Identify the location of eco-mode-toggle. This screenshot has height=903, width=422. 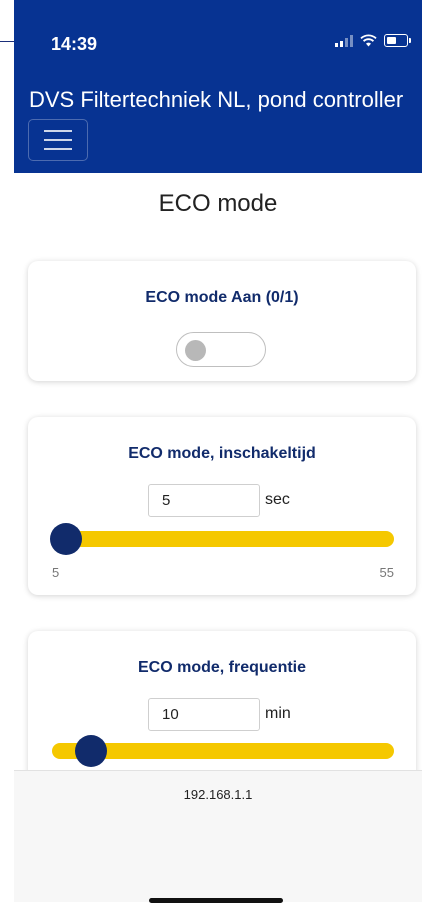
(221, 349).